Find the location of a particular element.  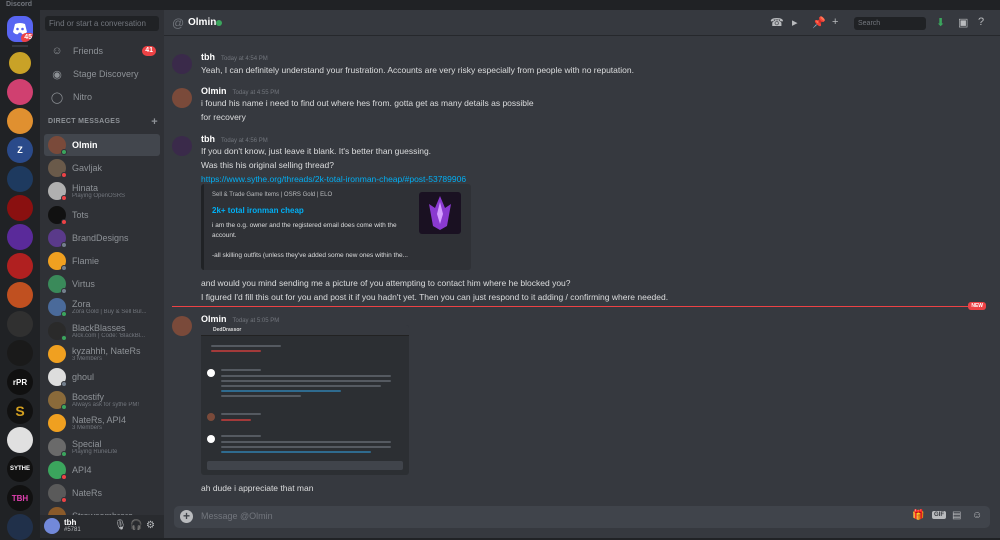

dm-item: Olmin is located at coordinates (102, 145).